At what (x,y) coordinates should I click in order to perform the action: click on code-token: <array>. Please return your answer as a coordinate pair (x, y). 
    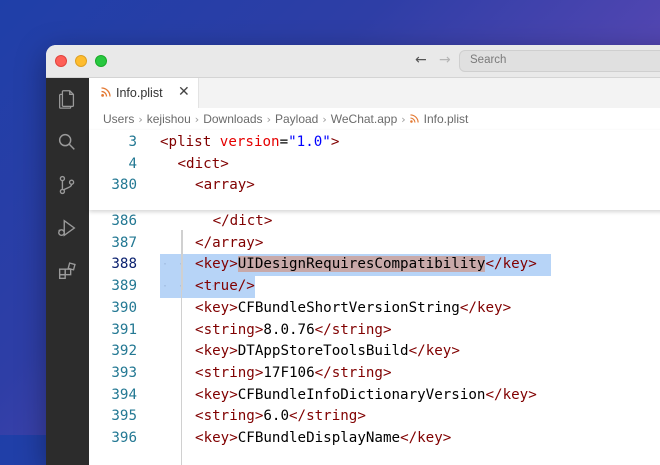
    Looking at the image, I should click on (225, 185).